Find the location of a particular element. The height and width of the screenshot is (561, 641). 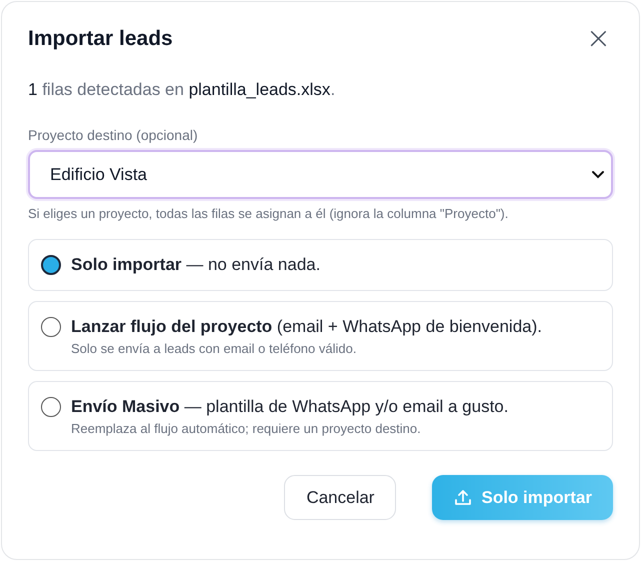

upload-icon is located at coordinates (463, 498).